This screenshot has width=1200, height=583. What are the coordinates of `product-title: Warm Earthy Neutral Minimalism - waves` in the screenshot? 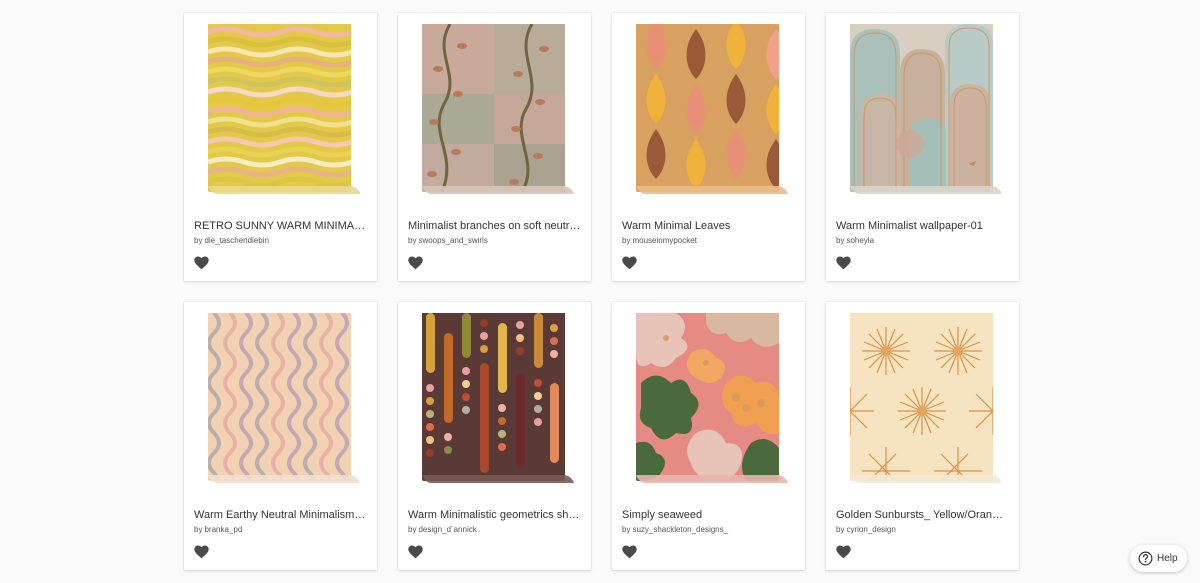 It's located at (280, 515).